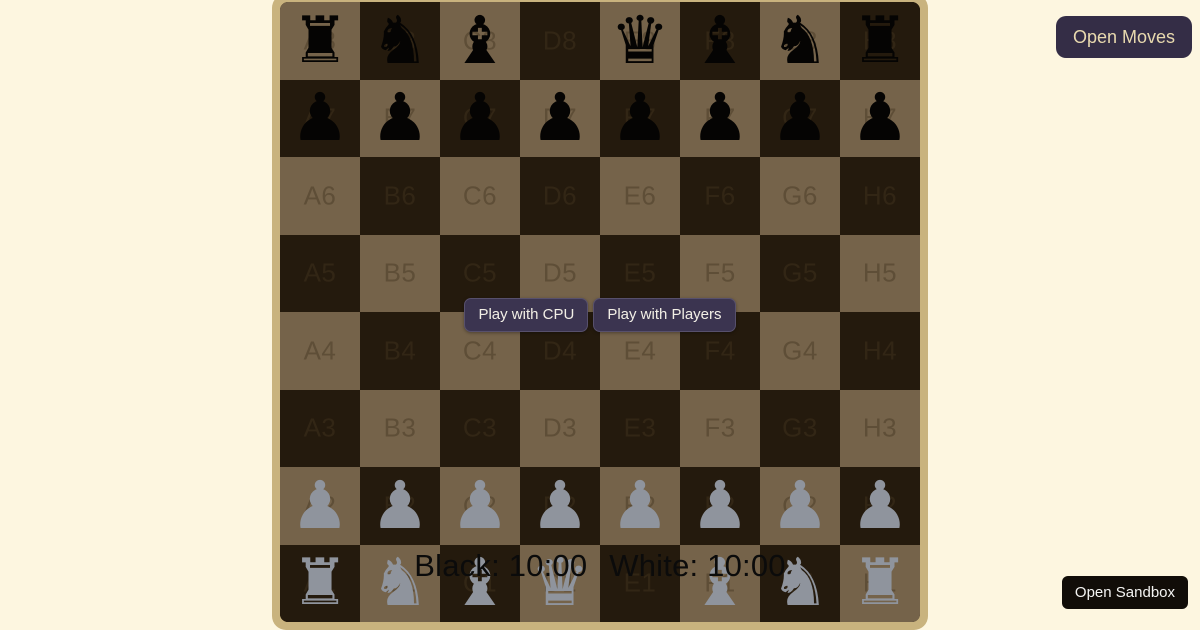  I want to click on board-square-d6: D6, so click(560, 196).